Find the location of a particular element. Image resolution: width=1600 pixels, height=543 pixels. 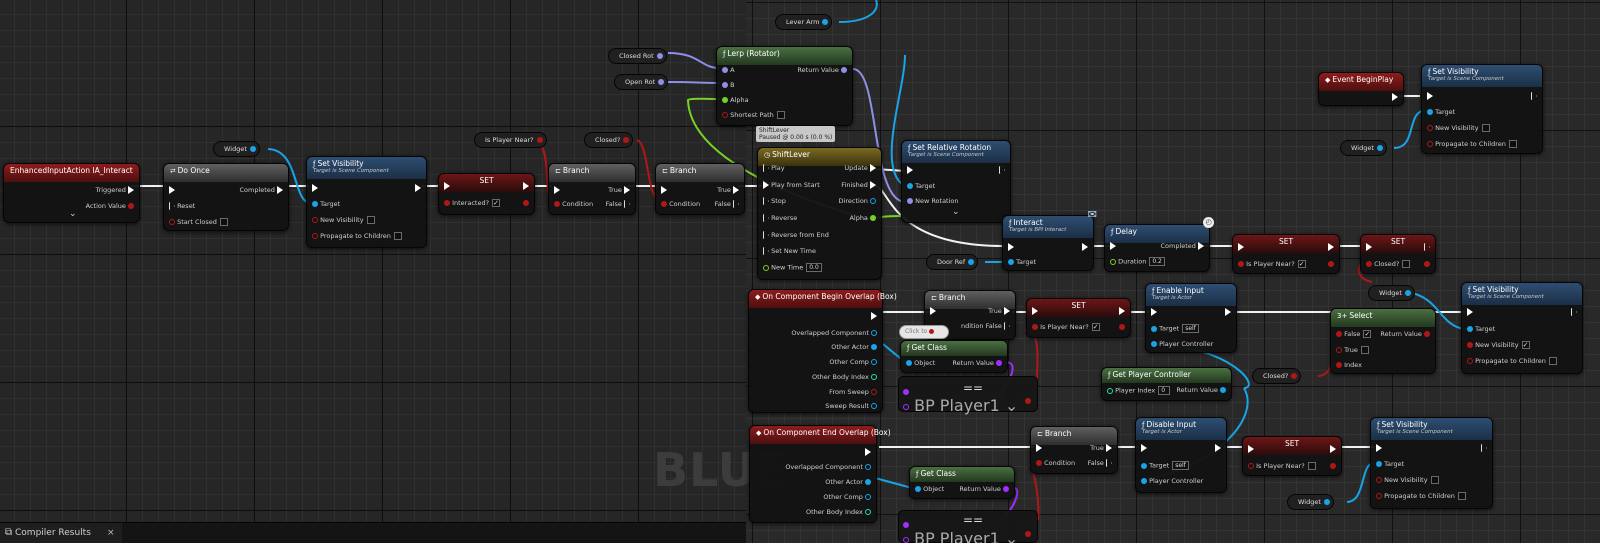

class-in-pin-2: BP Player1 ⌄ is located at coordinates (960, 536).